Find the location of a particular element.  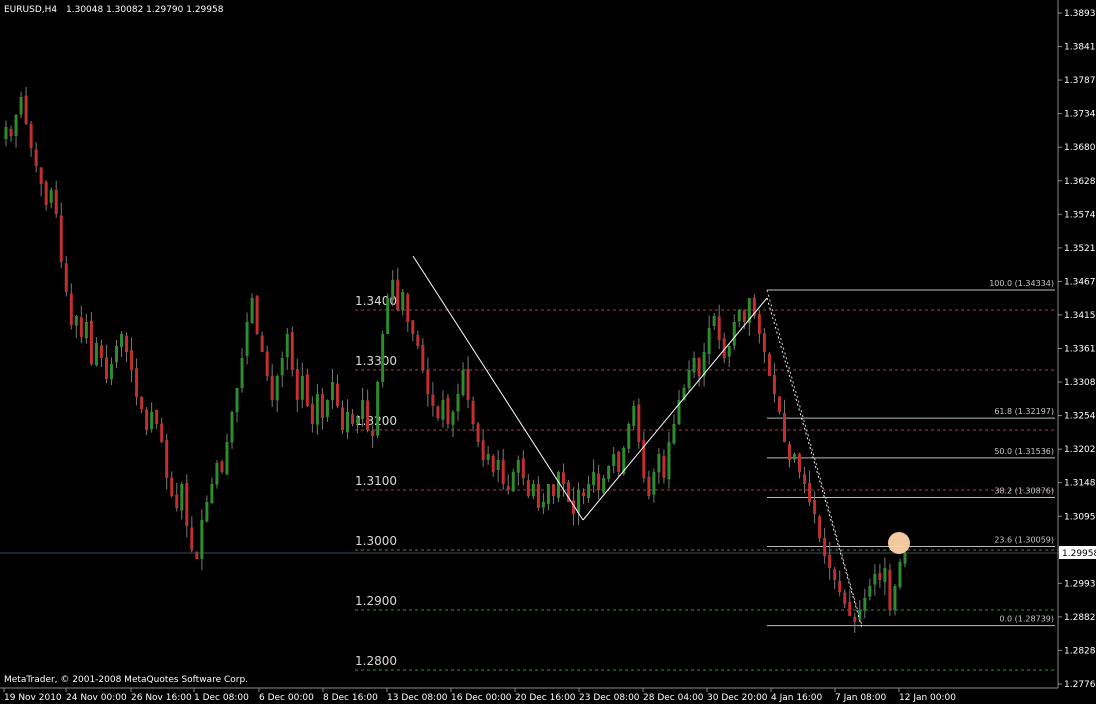

y-tick-label: 1.28285 is located at coordinates (1080, 651).